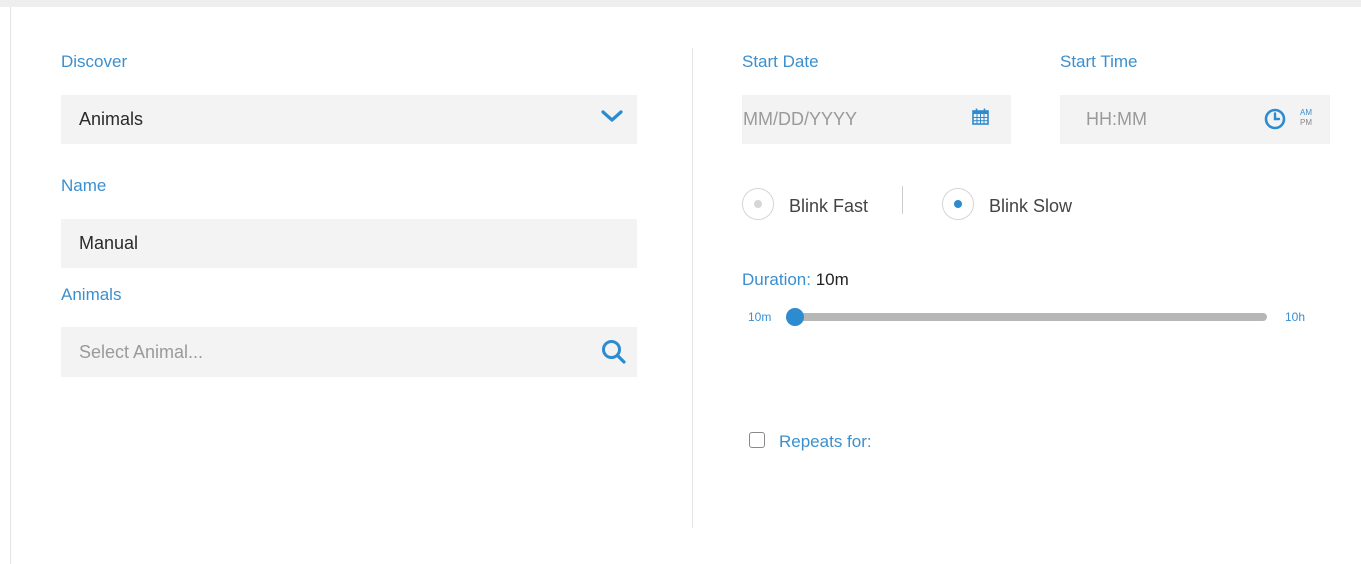 This screenshot has height=564, width=1361. I want to click on start-time-placeholder: HH:MM, so click(1116, 119).